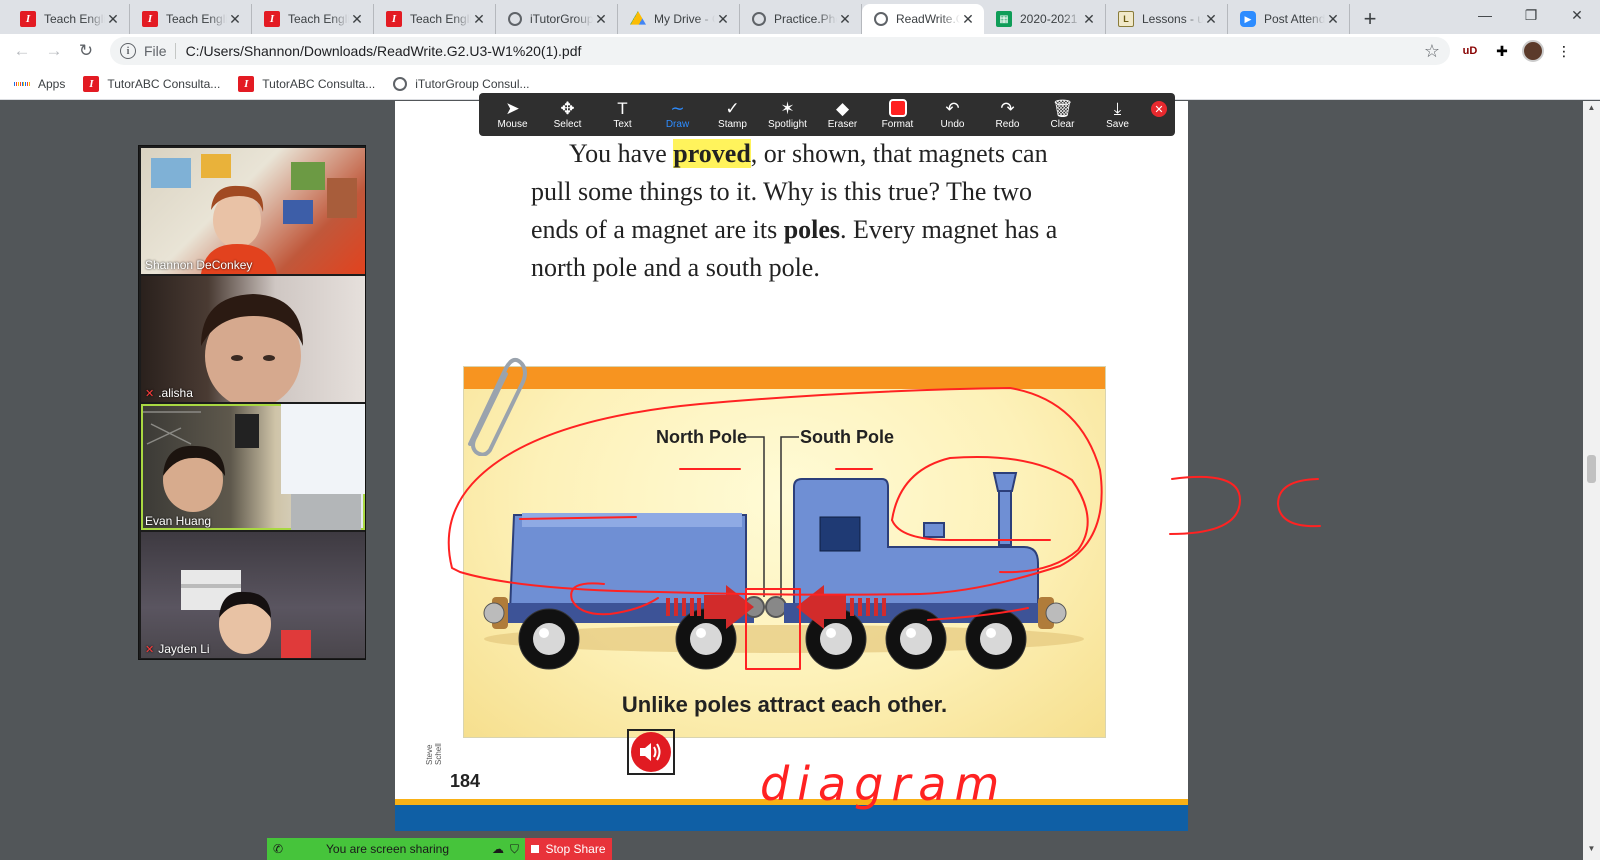 The width and height of the screenshot is (1600, 860). What do you see at coordinates (1564, 51) in the screenshot?
I see `browser-menu-icon: ⋮` at bounding box center [1564, 51].